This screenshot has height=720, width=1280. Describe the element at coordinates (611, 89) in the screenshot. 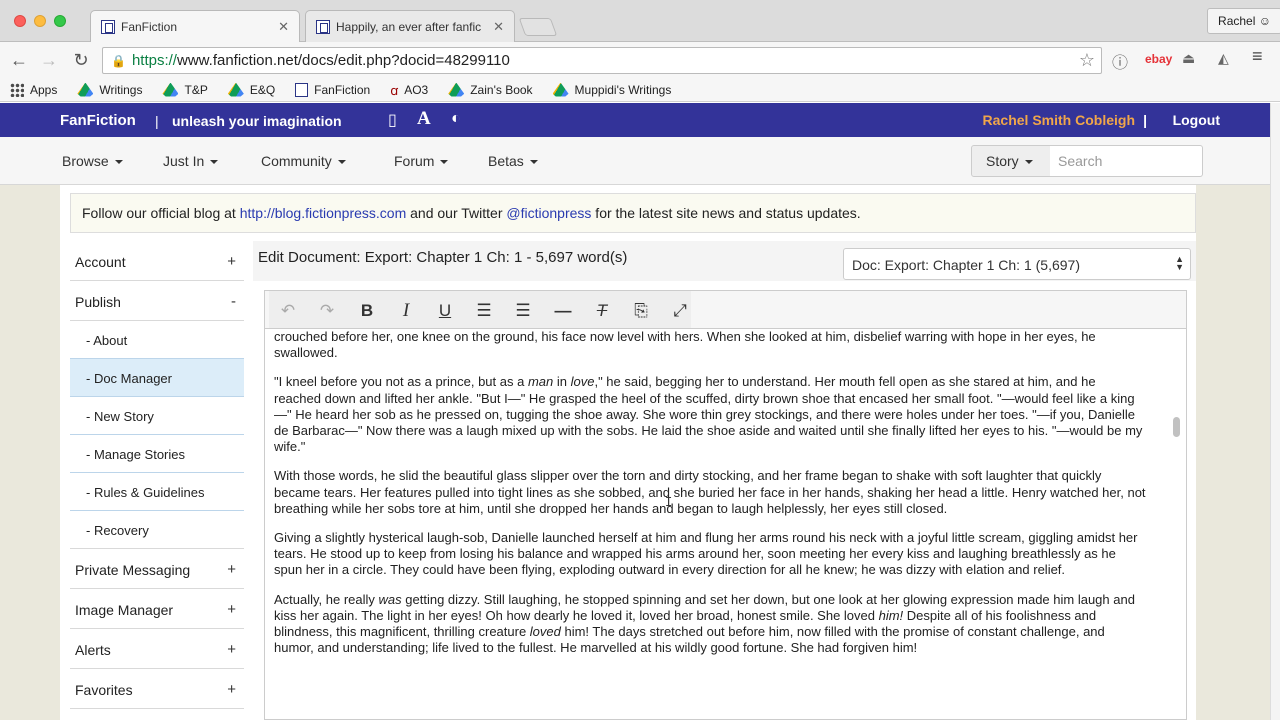

I see `bookmark-muppidis-writings: Muppidi's Writings` at that location.